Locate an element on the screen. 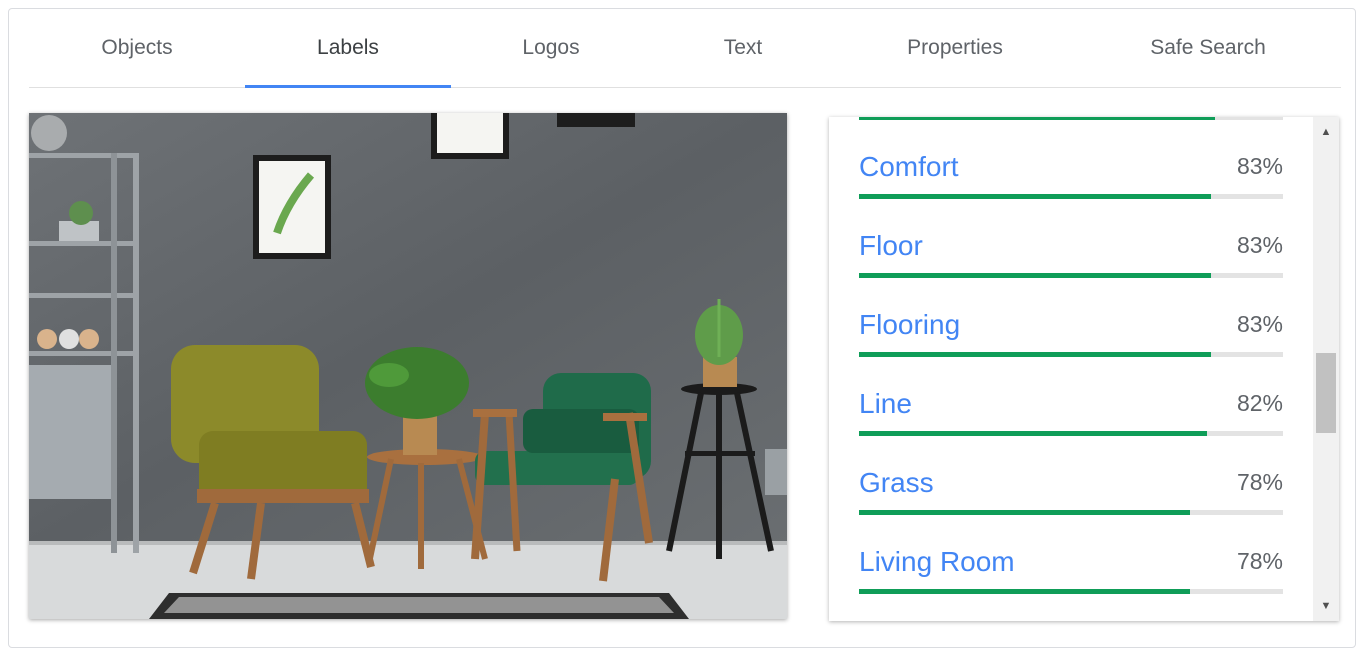 This screenshot has width=1362, height=648. tab-labels: Labels is located at coordinates (348, 48).